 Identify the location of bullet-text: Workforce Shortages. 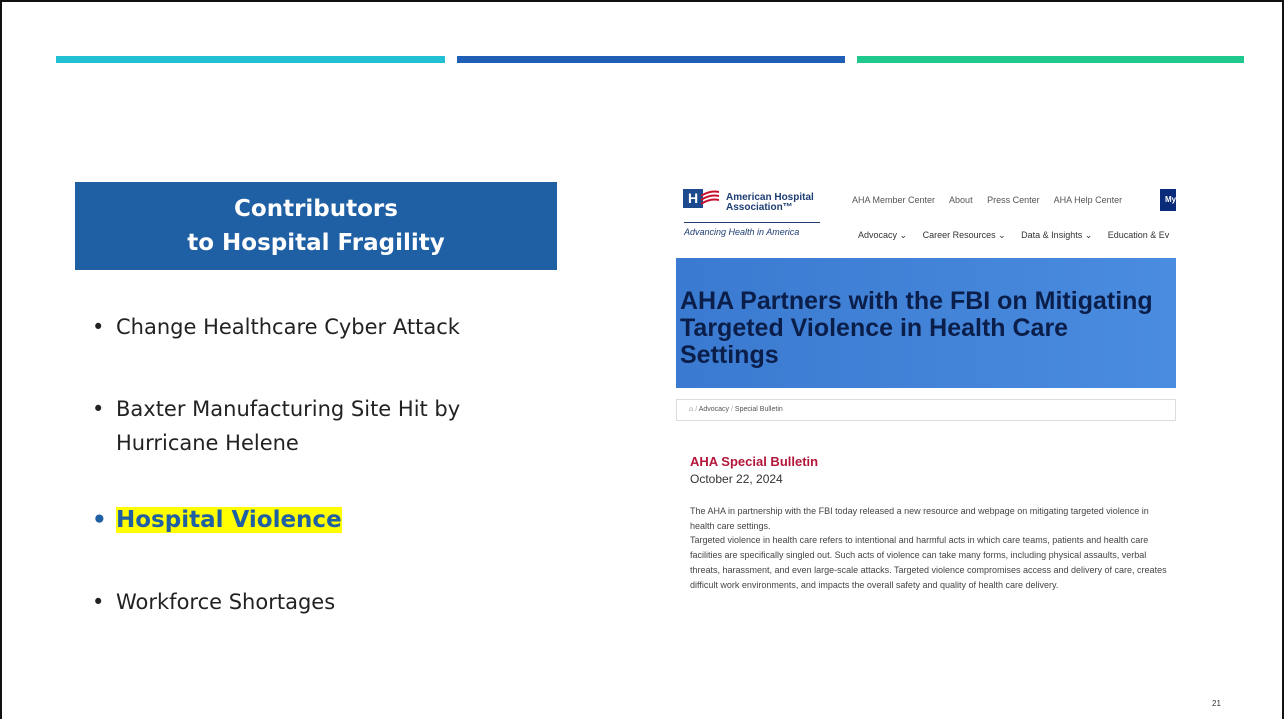
(226, 602).